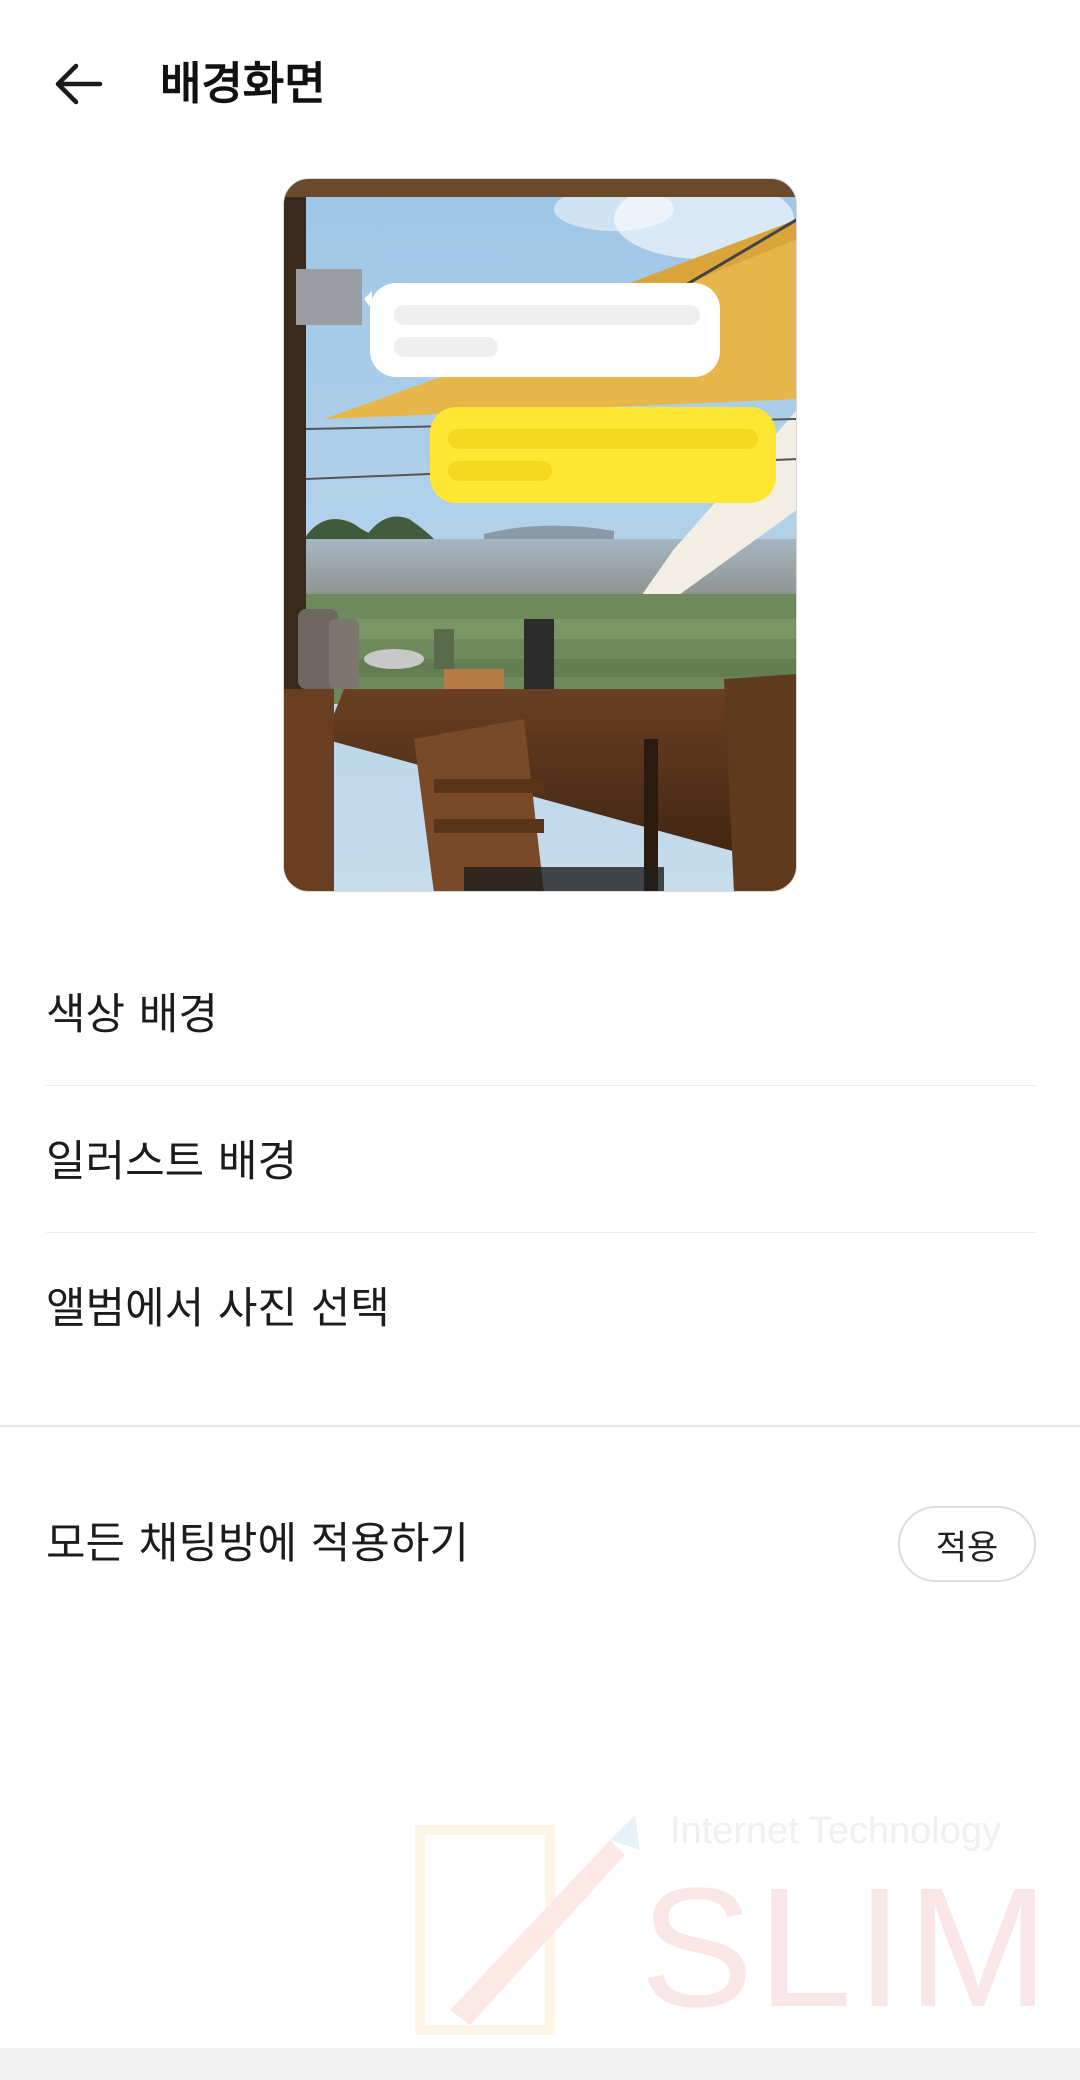 This screenshot has height=2080, width=1080. I want to click on menu-item-color-background: 색상 배경, so click(541, 1011).